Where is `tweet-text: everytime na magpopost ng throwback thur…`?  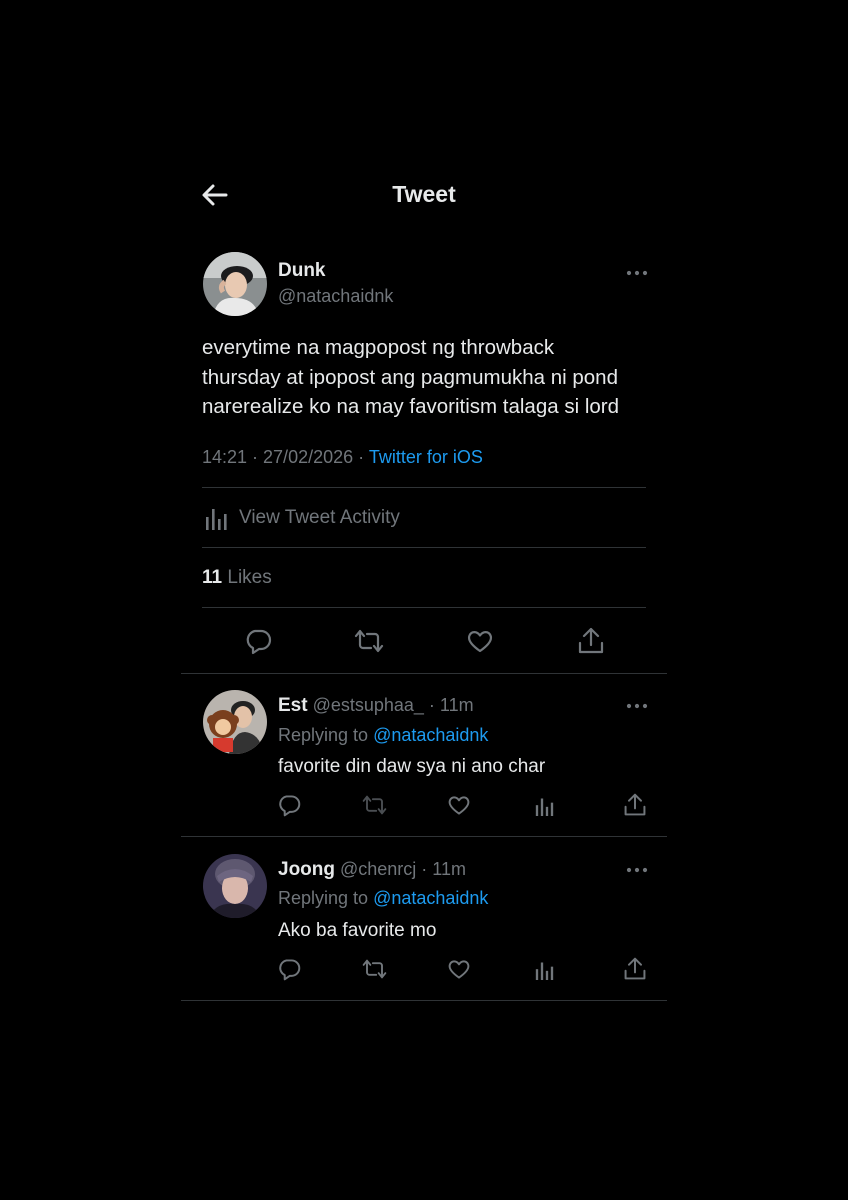 tweet-text: everytime na magpopost ng throwback thur… is located at coordinates (432, 377).